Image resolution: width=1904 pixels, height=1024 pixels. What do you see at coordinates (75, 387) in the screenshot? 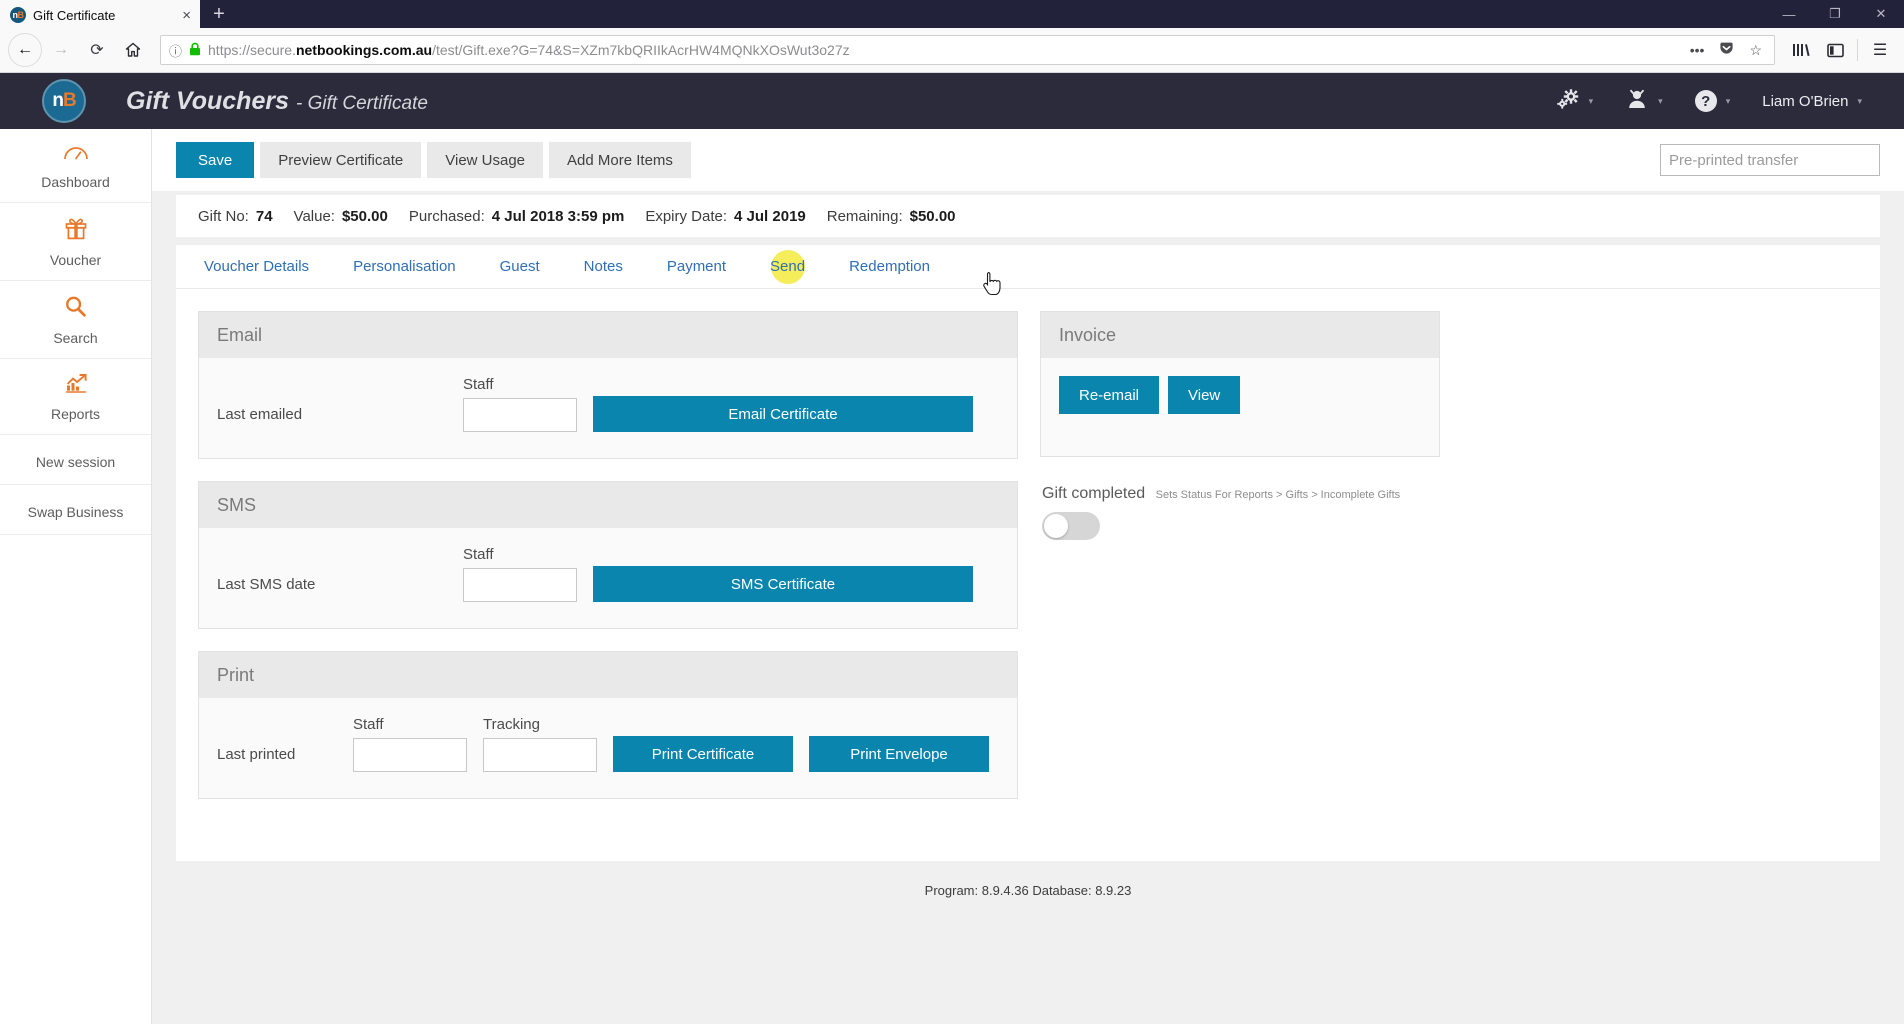
I see `reports-chart-icon` at bounding box center [75, 387].